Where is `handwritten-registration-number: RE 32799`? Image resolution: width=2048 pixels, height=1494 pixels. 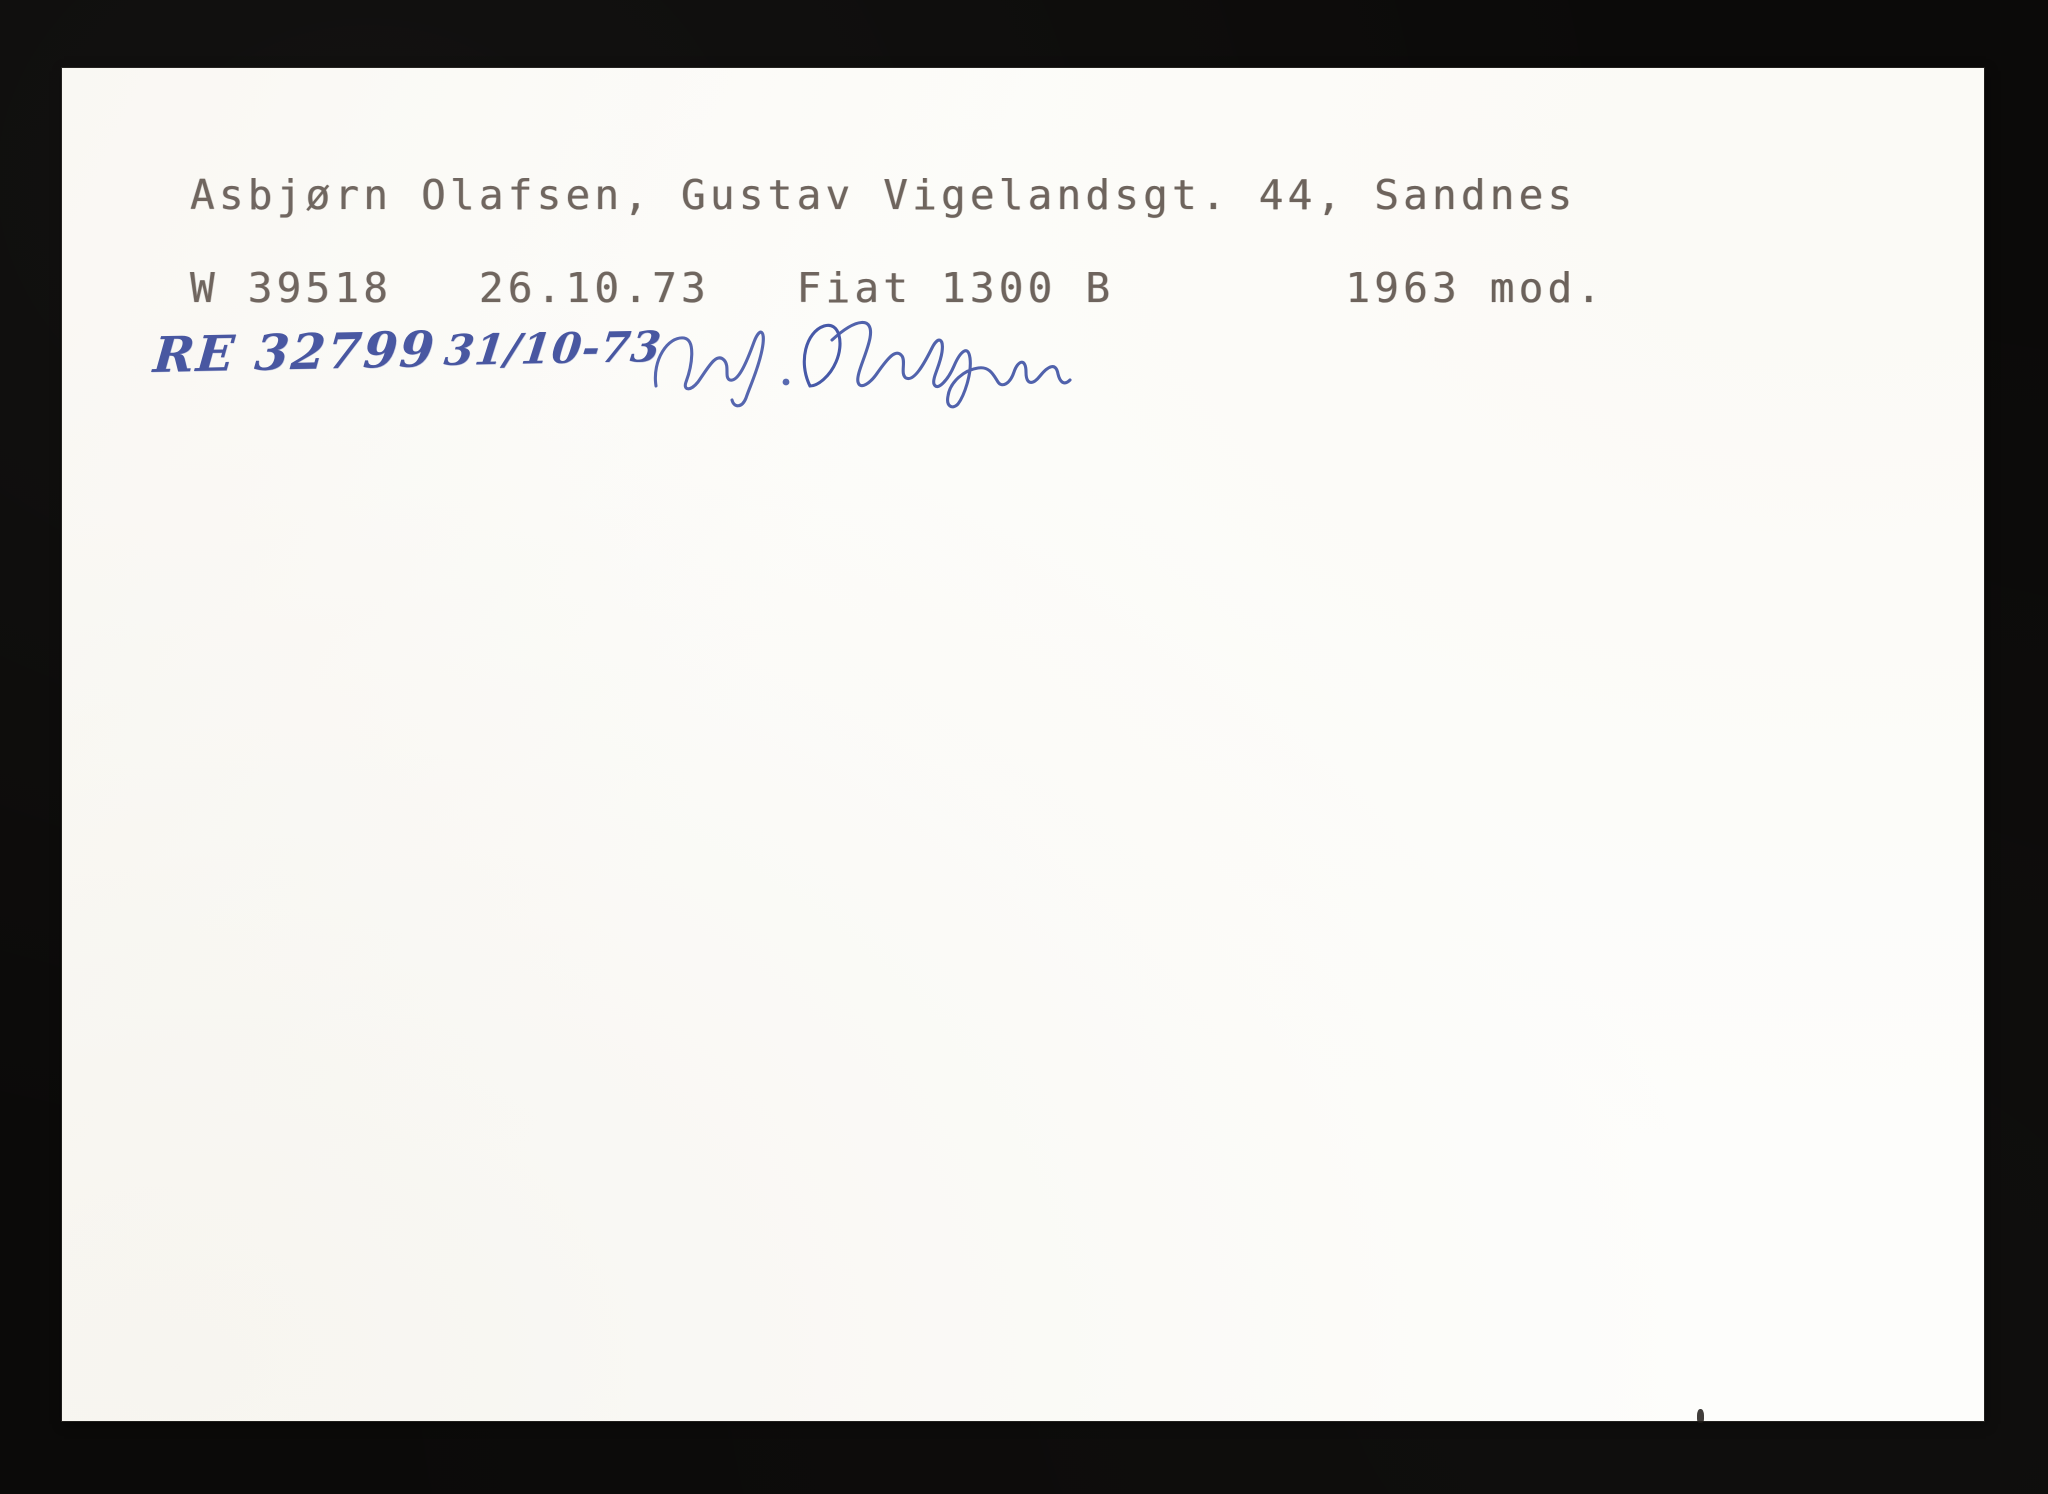 handwritten-registration-number: RE 32799 is located at coordinates (295, 352).